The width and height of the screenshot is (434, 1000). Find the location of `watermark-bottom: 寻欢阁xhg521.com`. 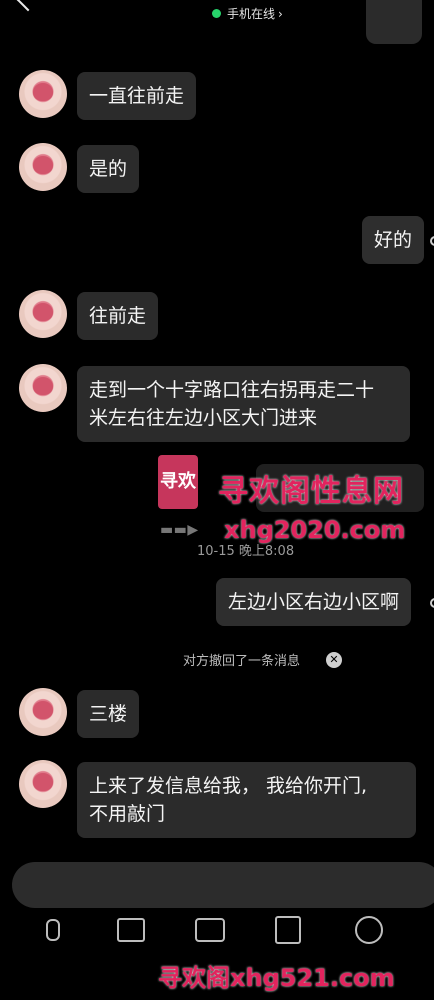

watermark-bottom: 寻欢阁xhg521.com is located at coordinates (276, 978).